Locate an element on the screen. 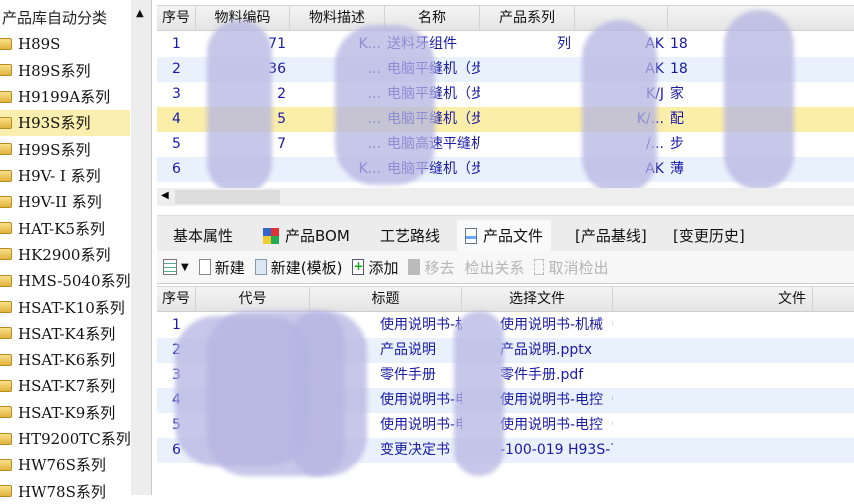 This screenshot has width=854, height=504. scroll-thumb is located at coordinates (227, 197).